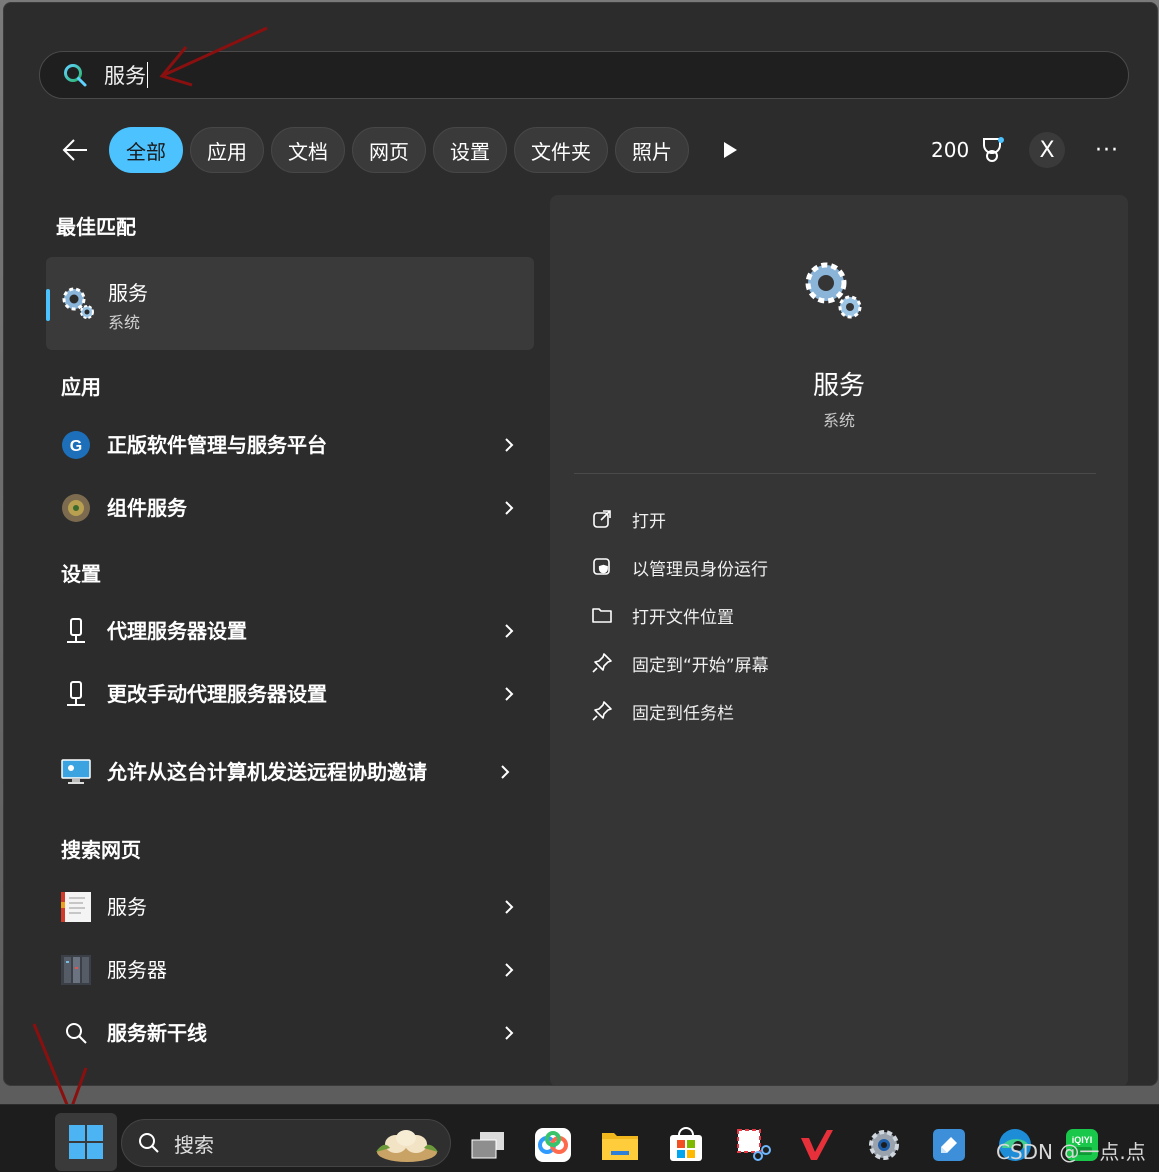 Image resolution: width=1159 pixels, height=1172 pixels. What do you see at coordinates (137, 970) in the screenshot?
I see `list-item-label: 服务器` at bounding box center [137, 970].